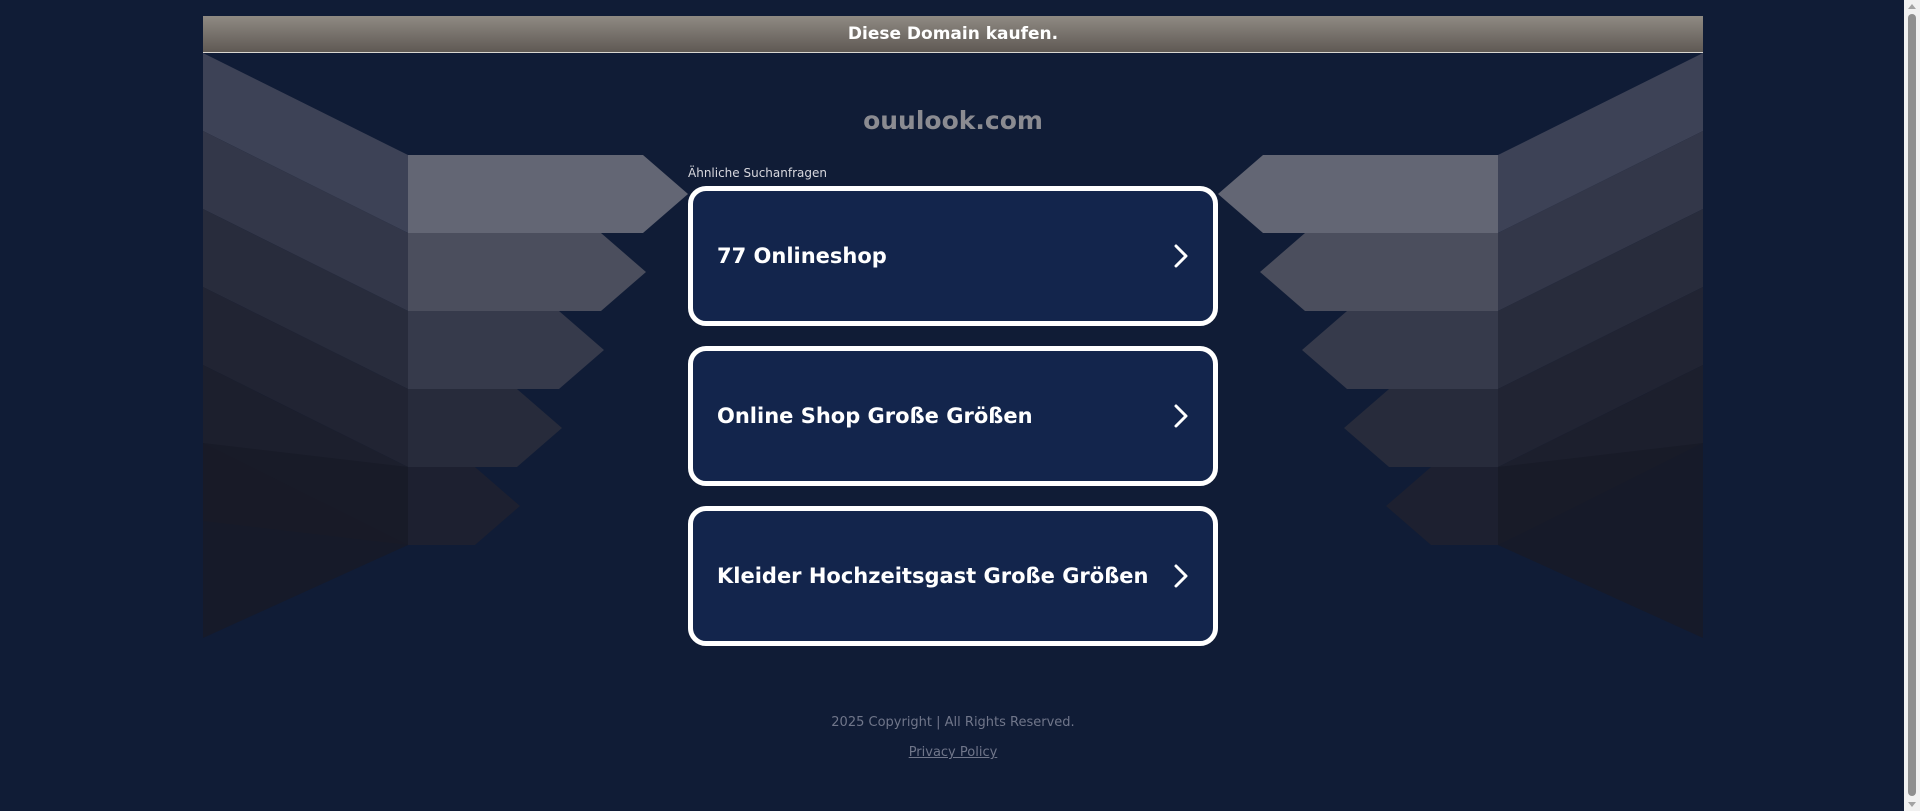  What do you see at coordinates (875, 416) in the screenshot?
I see `related-search-label: Online Shop Große Größen` at bounding box center [875, 416].